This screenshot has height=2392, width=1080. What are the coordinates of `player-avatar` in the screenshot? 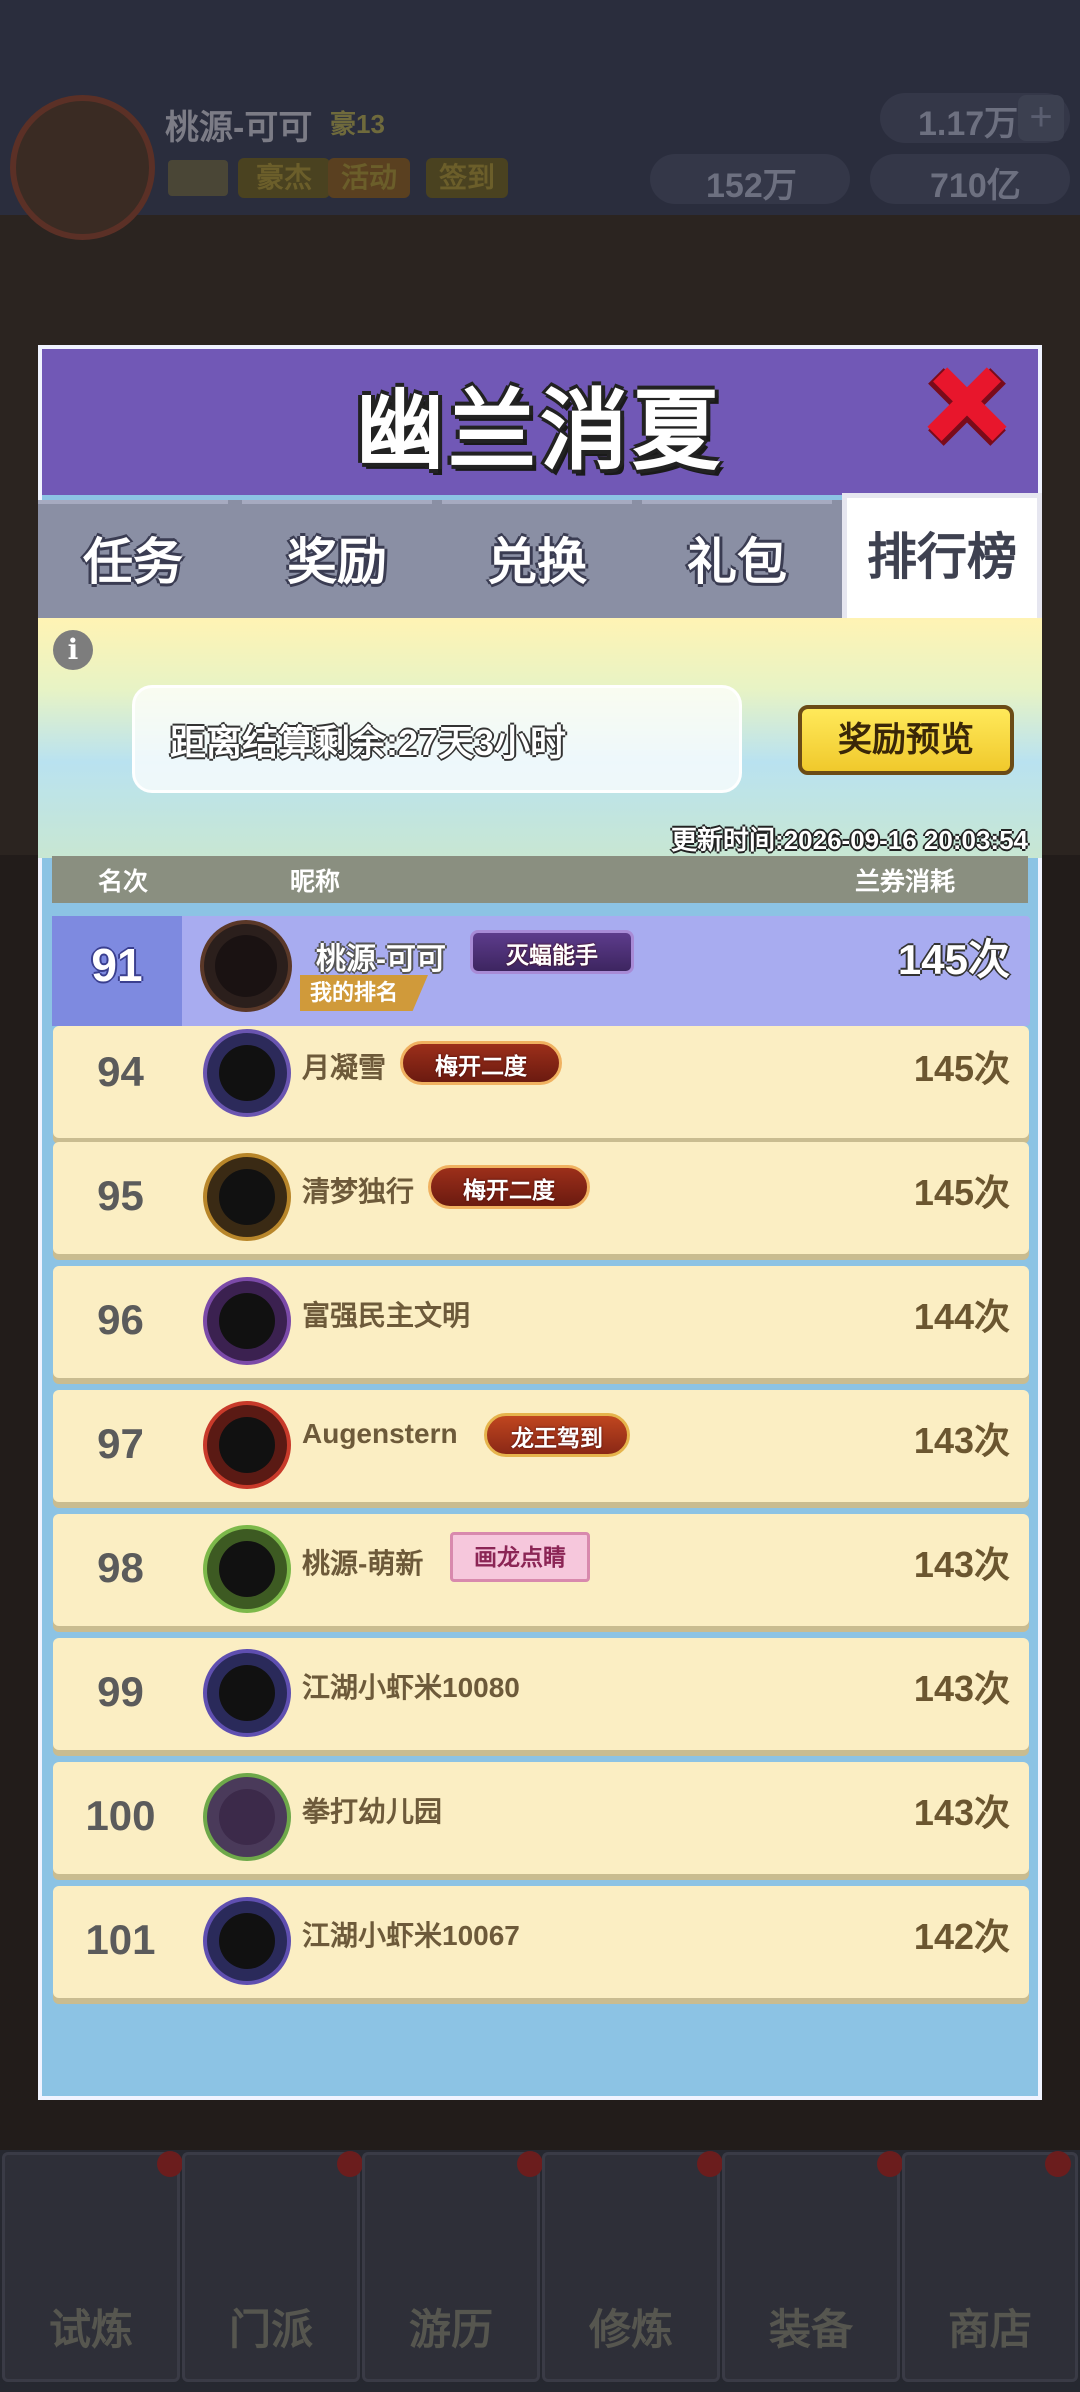 It's located at (82, 167).